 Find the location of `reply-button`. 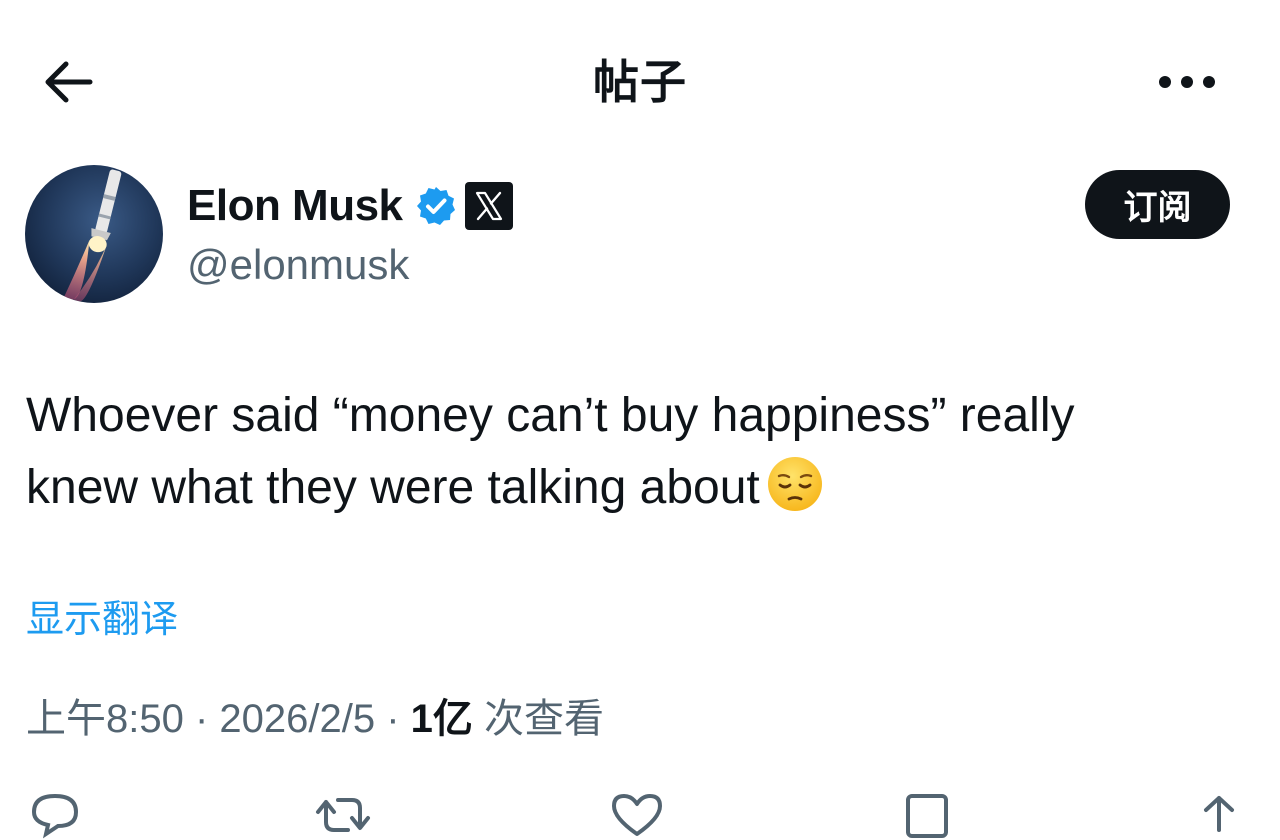

reply-button is located at coordinates (55, 815).